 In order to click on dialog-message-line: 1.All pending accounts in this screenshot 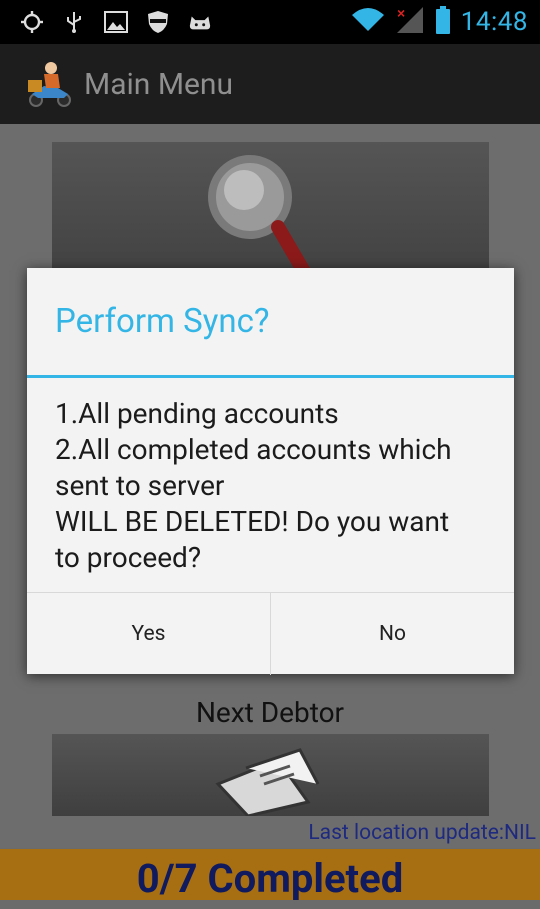, I will do `click(197, 413)`.